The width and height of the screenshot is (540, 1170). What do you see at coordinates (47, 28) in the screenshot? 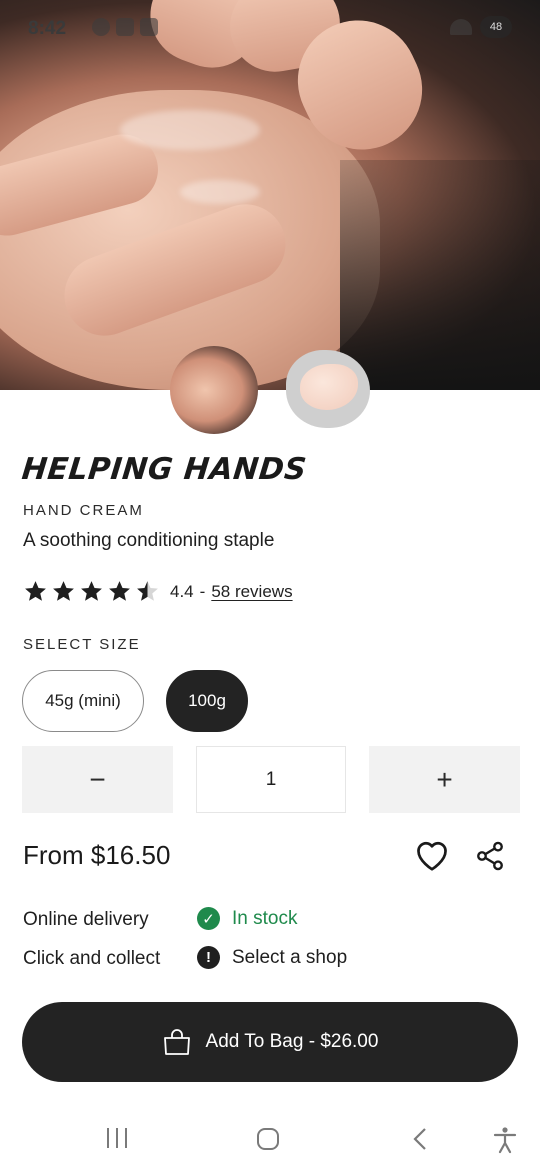
I see `status-time: 8:42` at bounding box center [47, 28].